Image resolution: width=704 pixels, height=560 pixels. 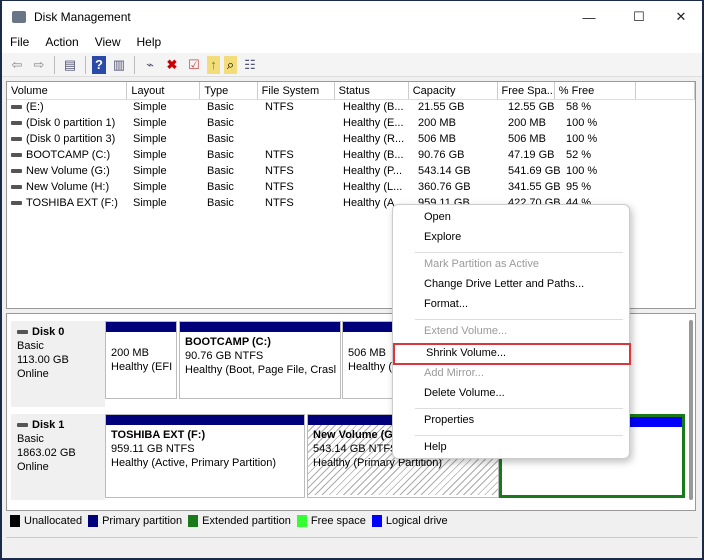 I want to click on column-header-0: Volume, so click(x=67, y=90).